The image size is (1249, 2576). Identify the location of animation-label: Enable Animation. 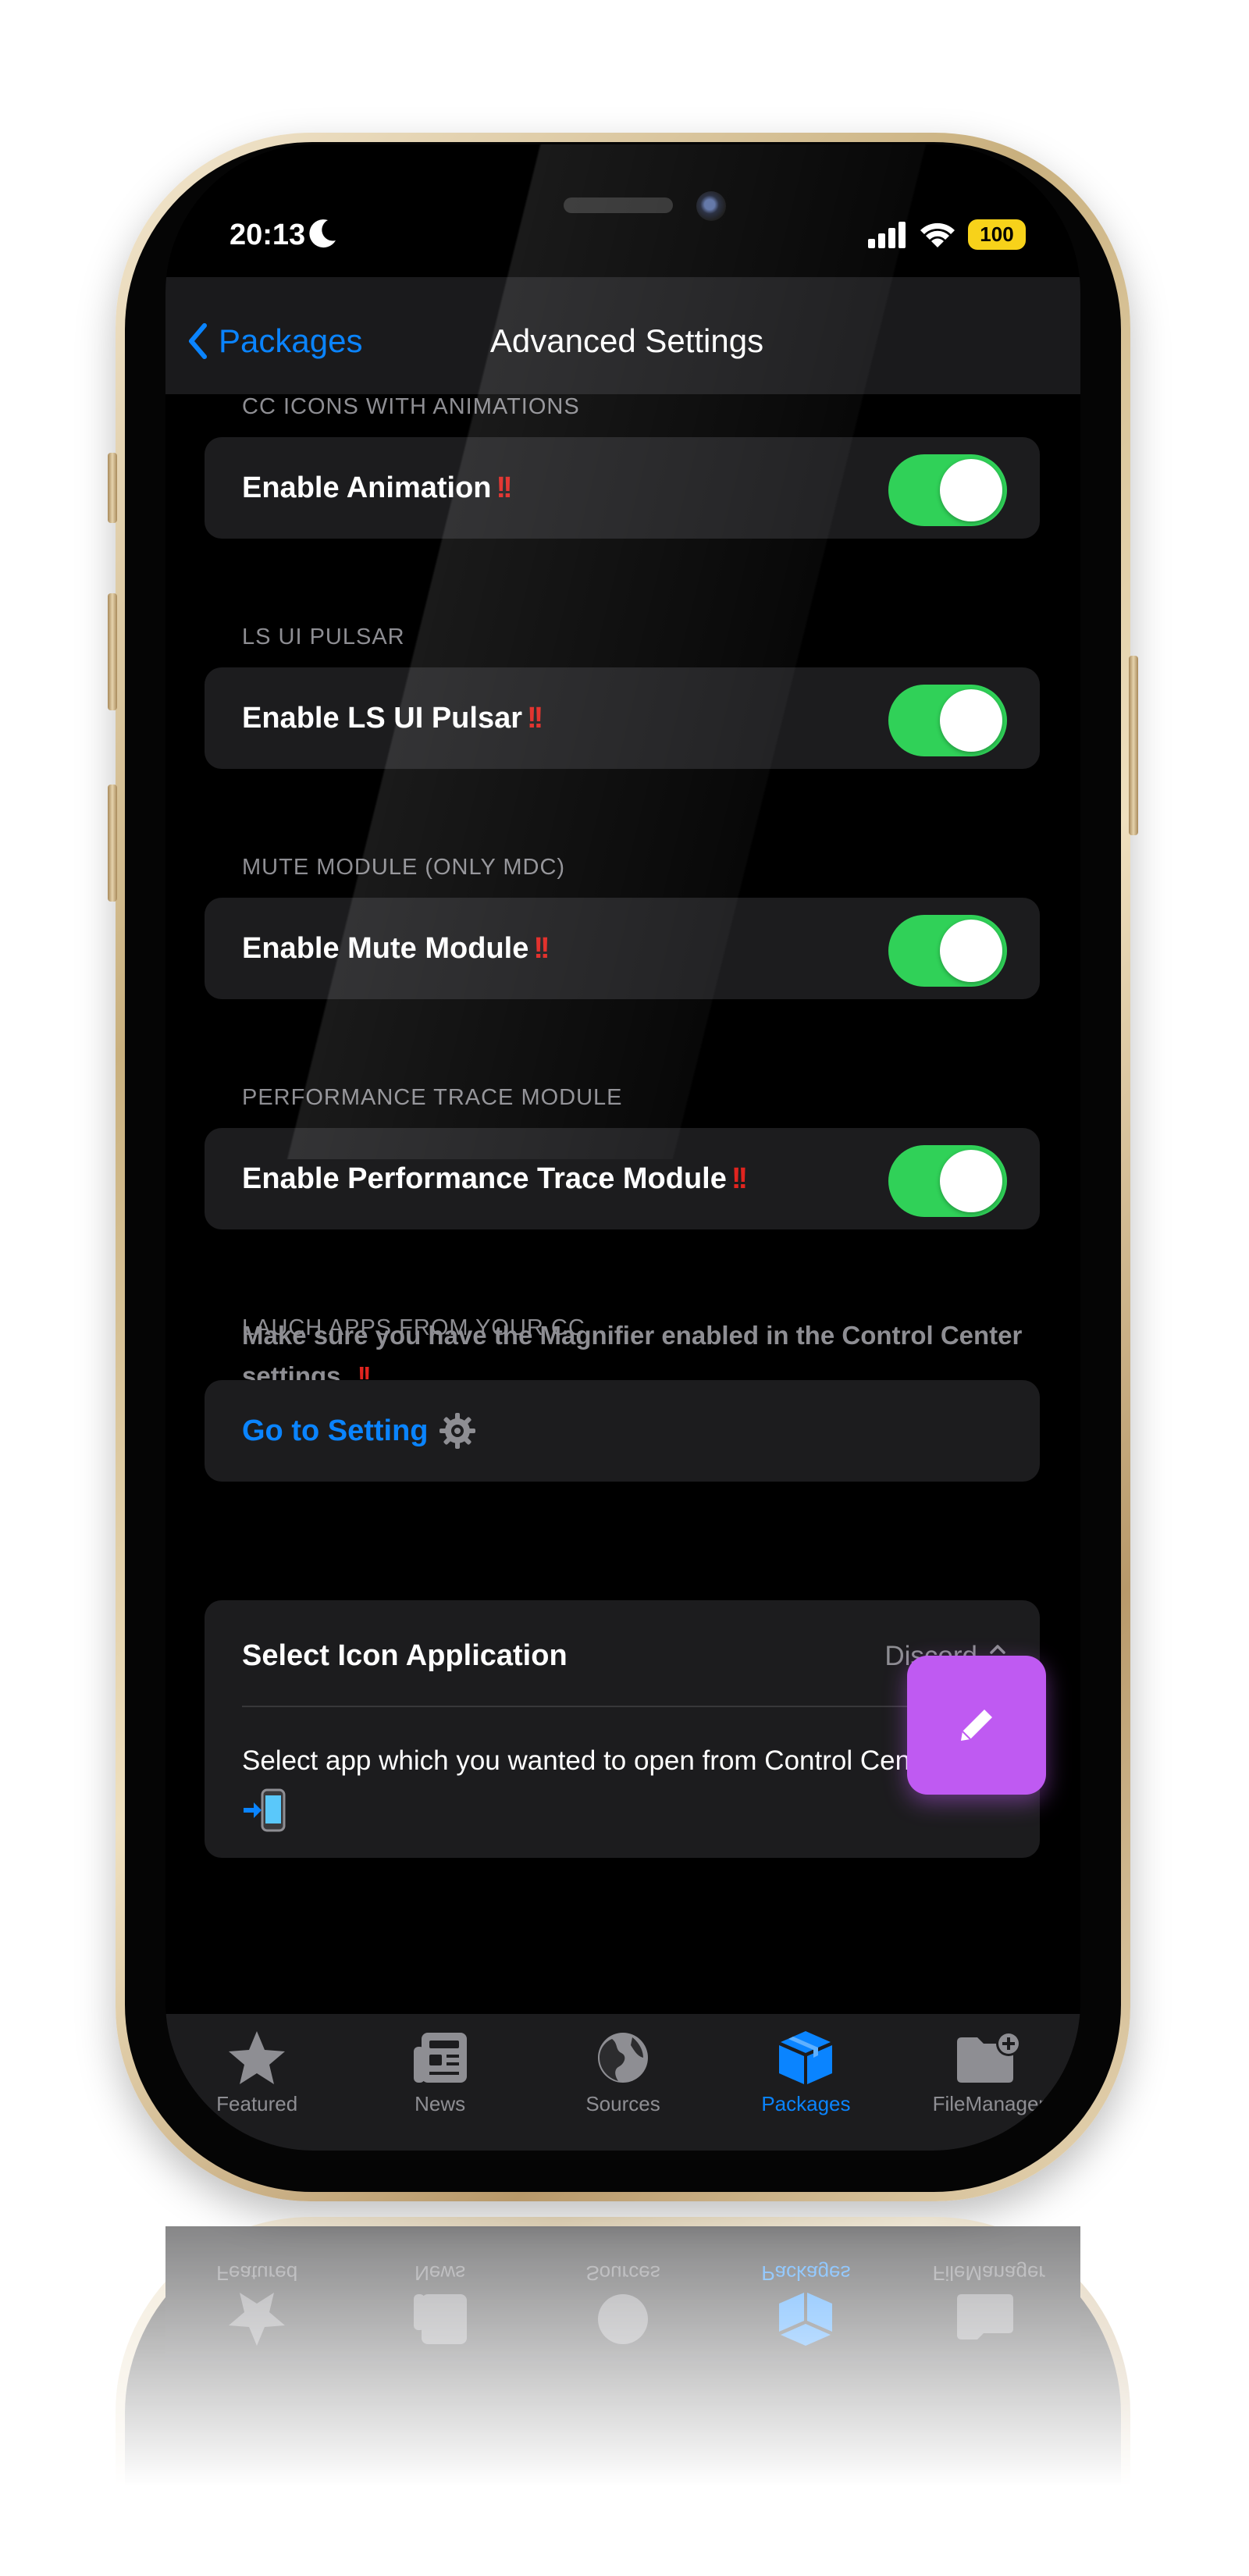
(367, 487).